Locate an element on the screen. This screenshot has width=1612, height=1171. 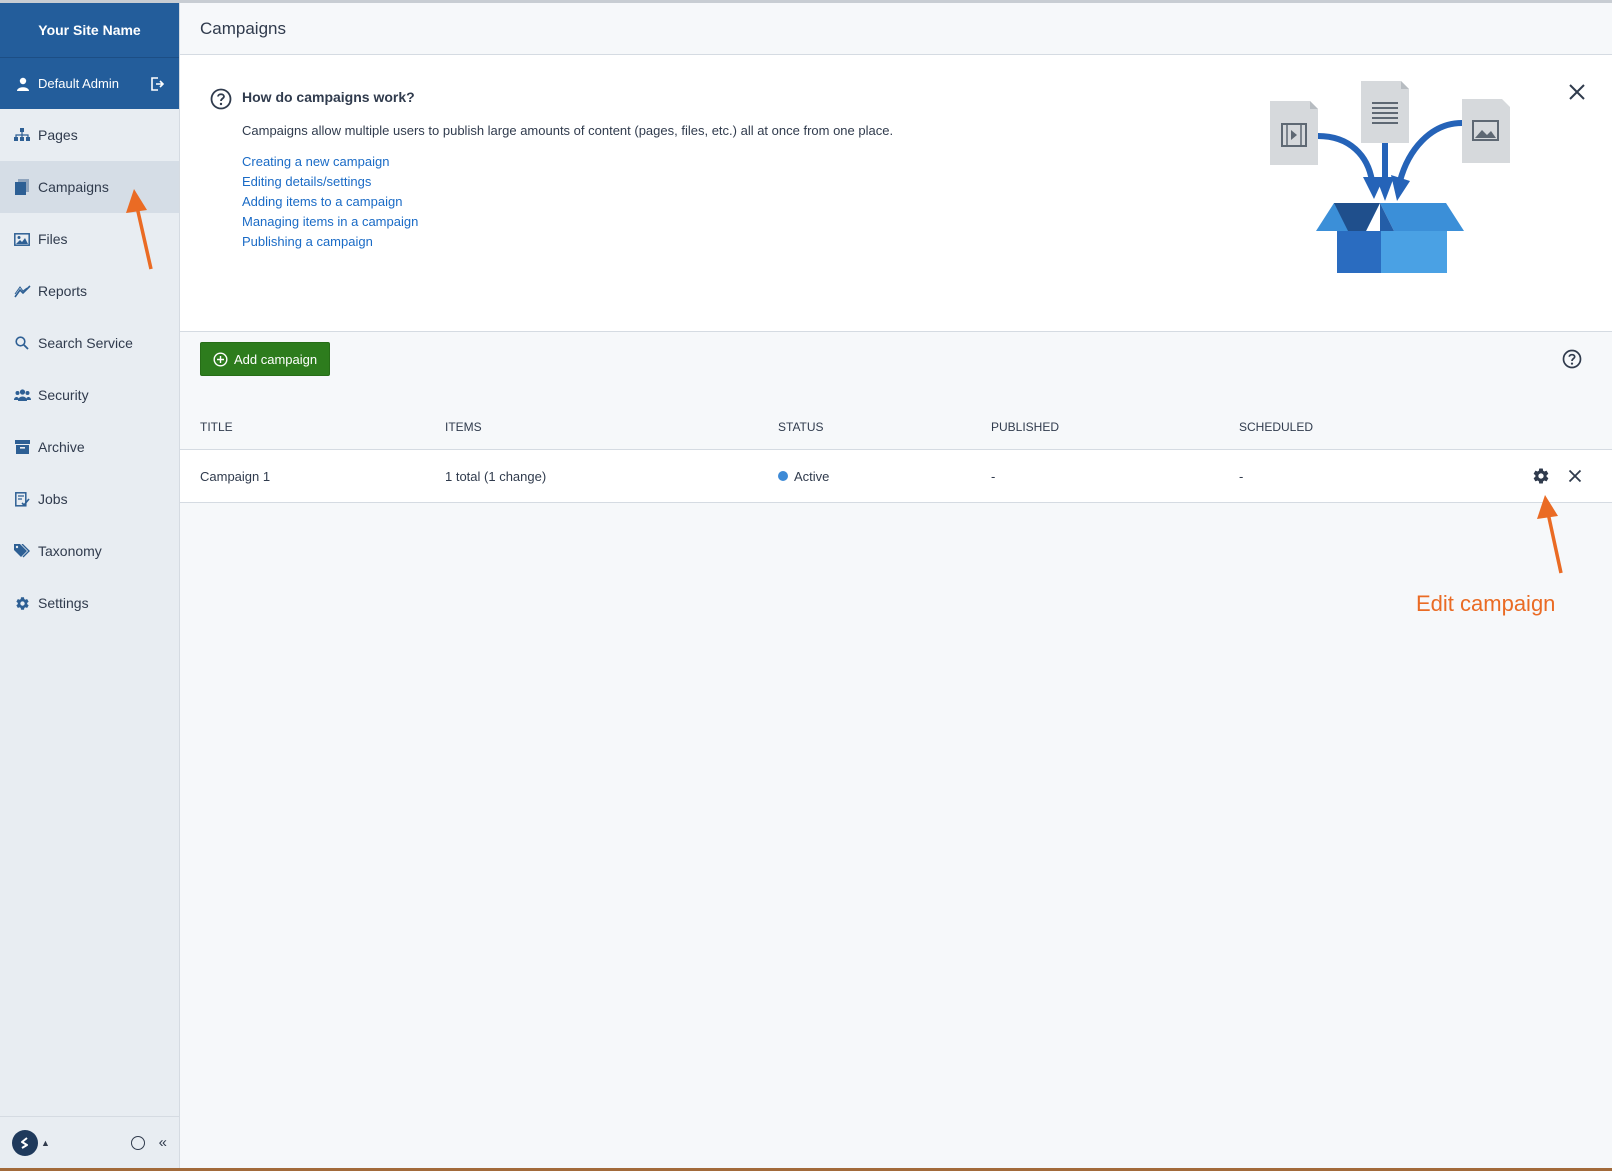
sidebar-item-search-service: Search Service is located at coordinates (89, 343).